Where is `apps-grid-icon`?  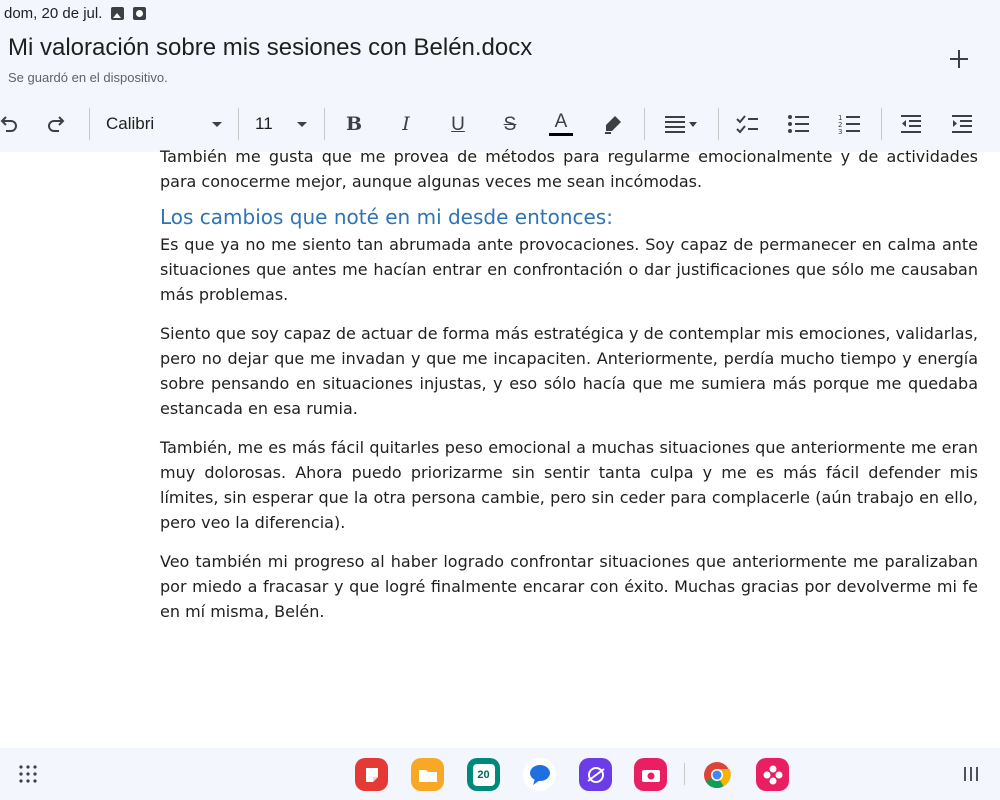
apps-grid-icon is located at coordinates (28, 774).